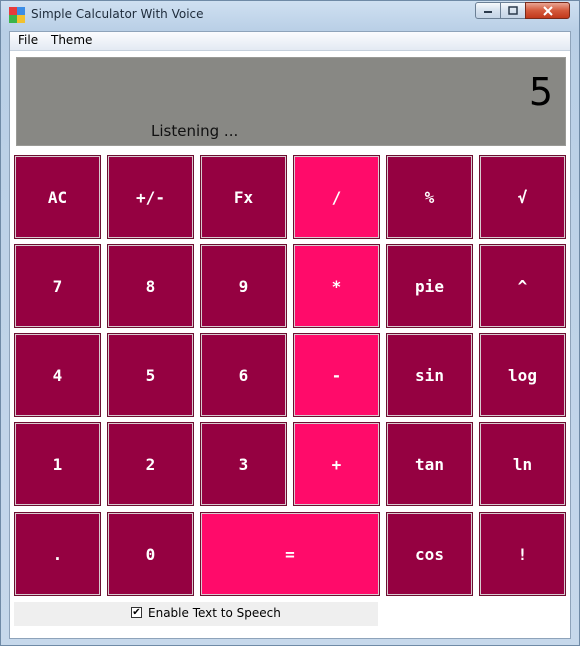 The image size is (580, 646). What do you see at coordinates (150, 197) in the screenshot?
I see `key-negate: +/-` at bounding box center [150, 197].